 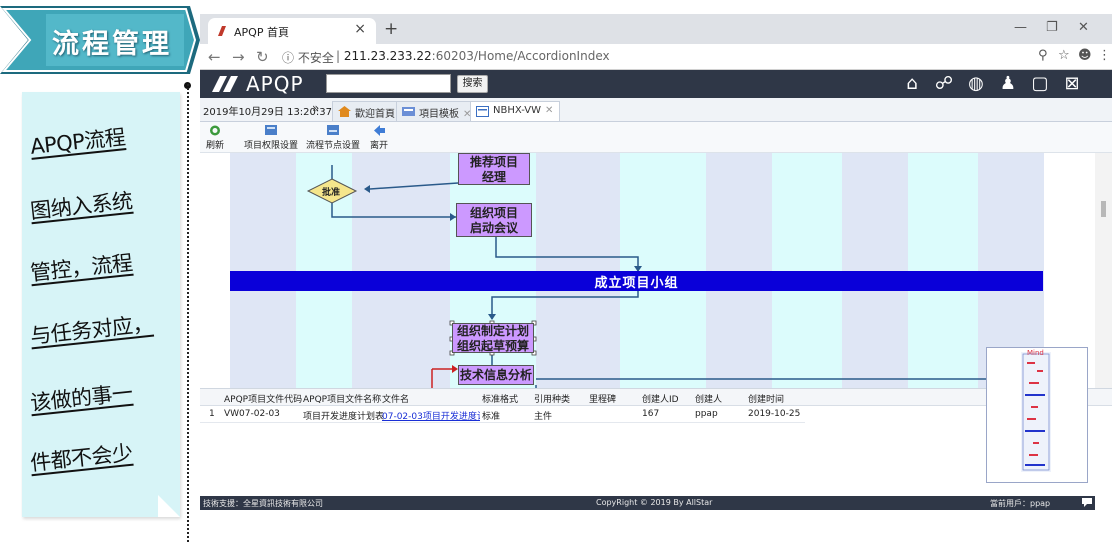 What do you see at coordinates (491, 417) in the screenshot?
I see `cell-standard-format: 标准` at bounding box center [491, 417].